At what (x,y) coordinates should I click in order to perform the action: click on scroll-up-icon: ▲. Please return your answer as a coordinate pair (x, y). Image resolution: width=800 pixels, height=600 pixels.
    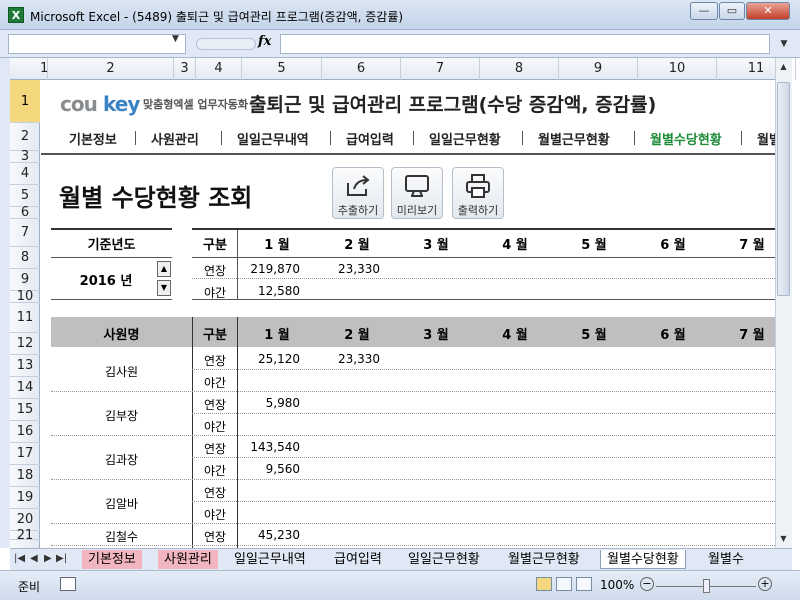
    Looking at the image, I should click on (783, 67).